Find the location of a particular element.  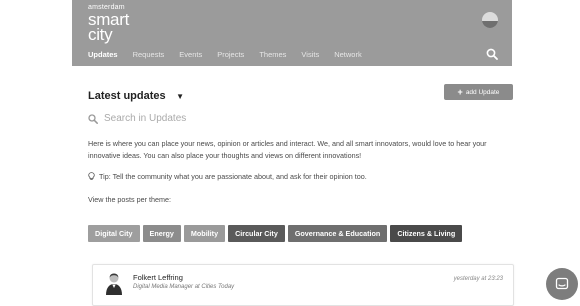

nav-network: Network is located at coordinates (348, 54).